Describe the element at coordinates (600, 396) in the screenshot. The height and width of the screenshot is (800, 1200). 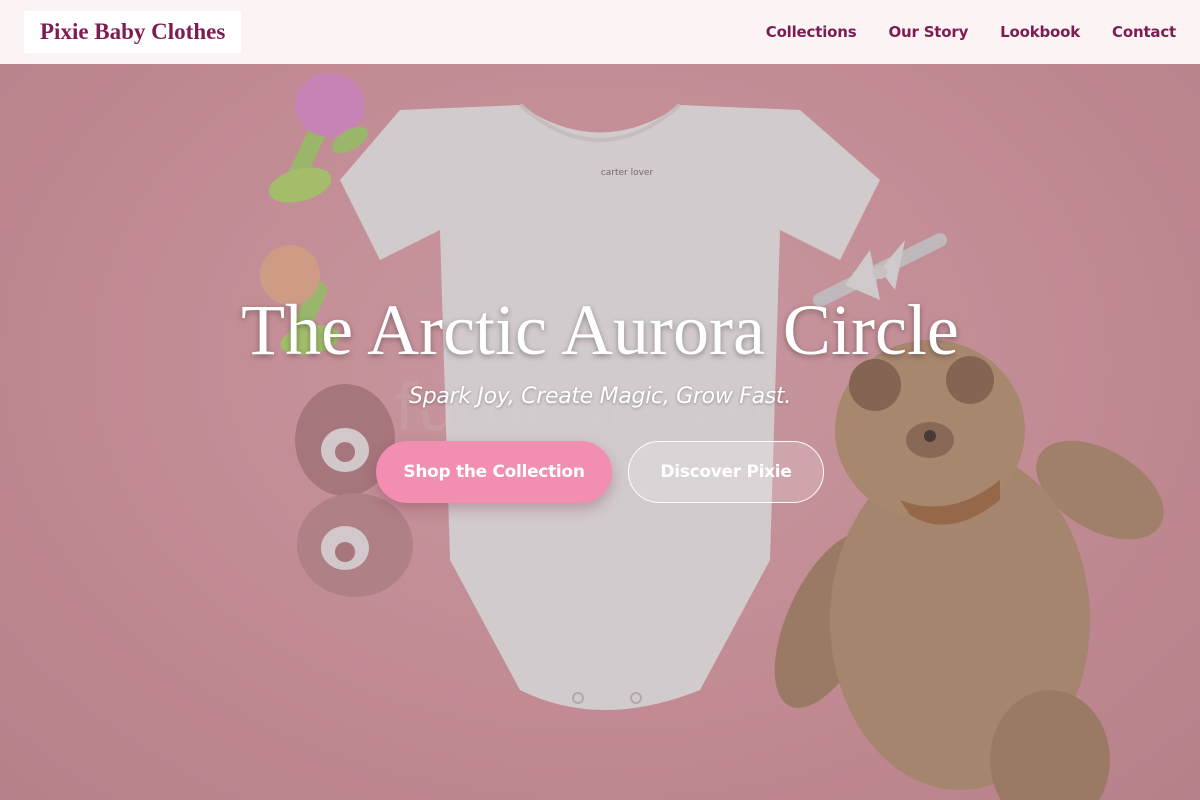
I see `hero-tagline: Spark Joy, Create Magic, Grow Fast.` at that location.